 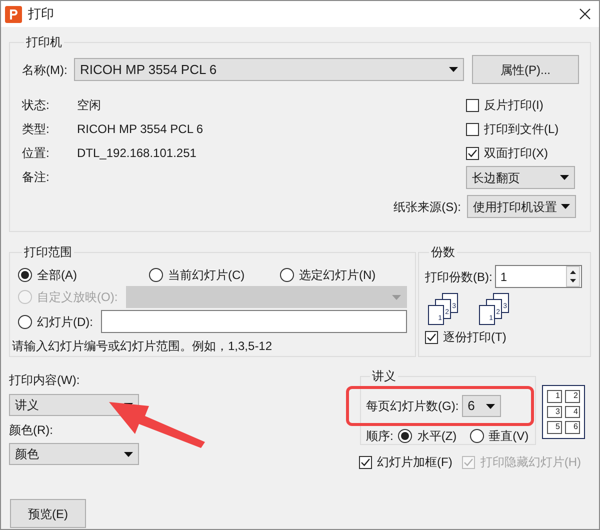 I want to click on field-label: 每页幻灯片数(G):, so click(x=412, y=406).